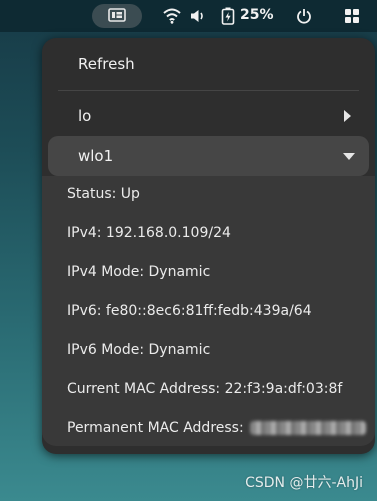 The width and height of the screenshot is (377, 501). Describe the element at coordinates (257, 15) in the screenshot. I see `battery-percentage: 25%` at that location.